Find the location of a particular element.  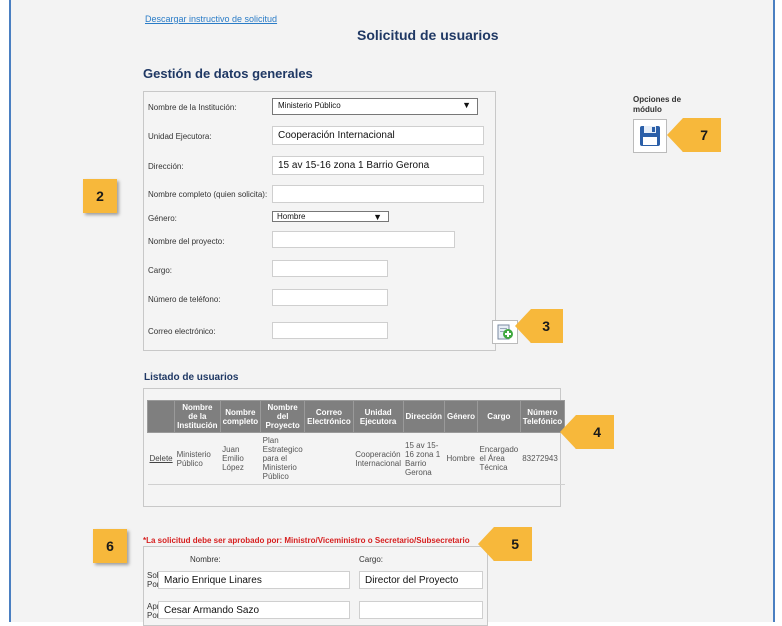

col-header-action is located at coordinates (161, 416).